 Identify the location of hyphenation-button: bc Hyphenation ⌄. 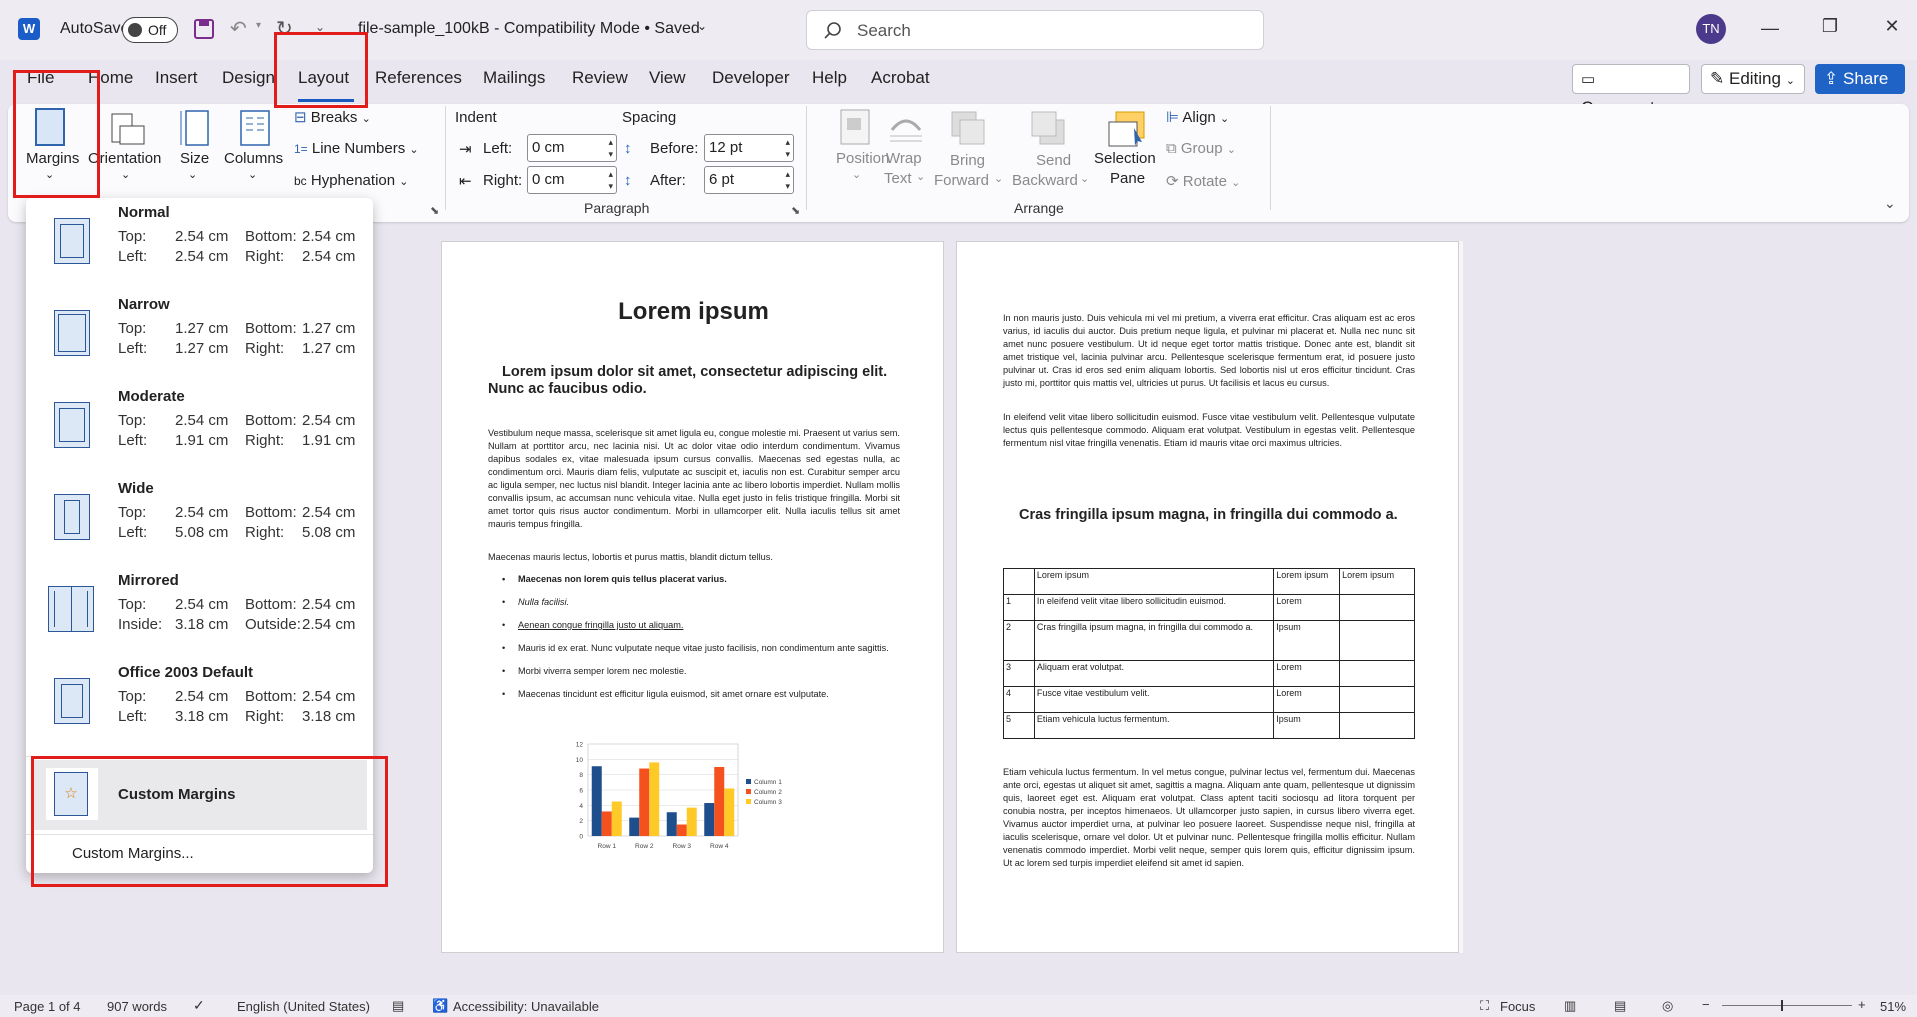
(351, 180).